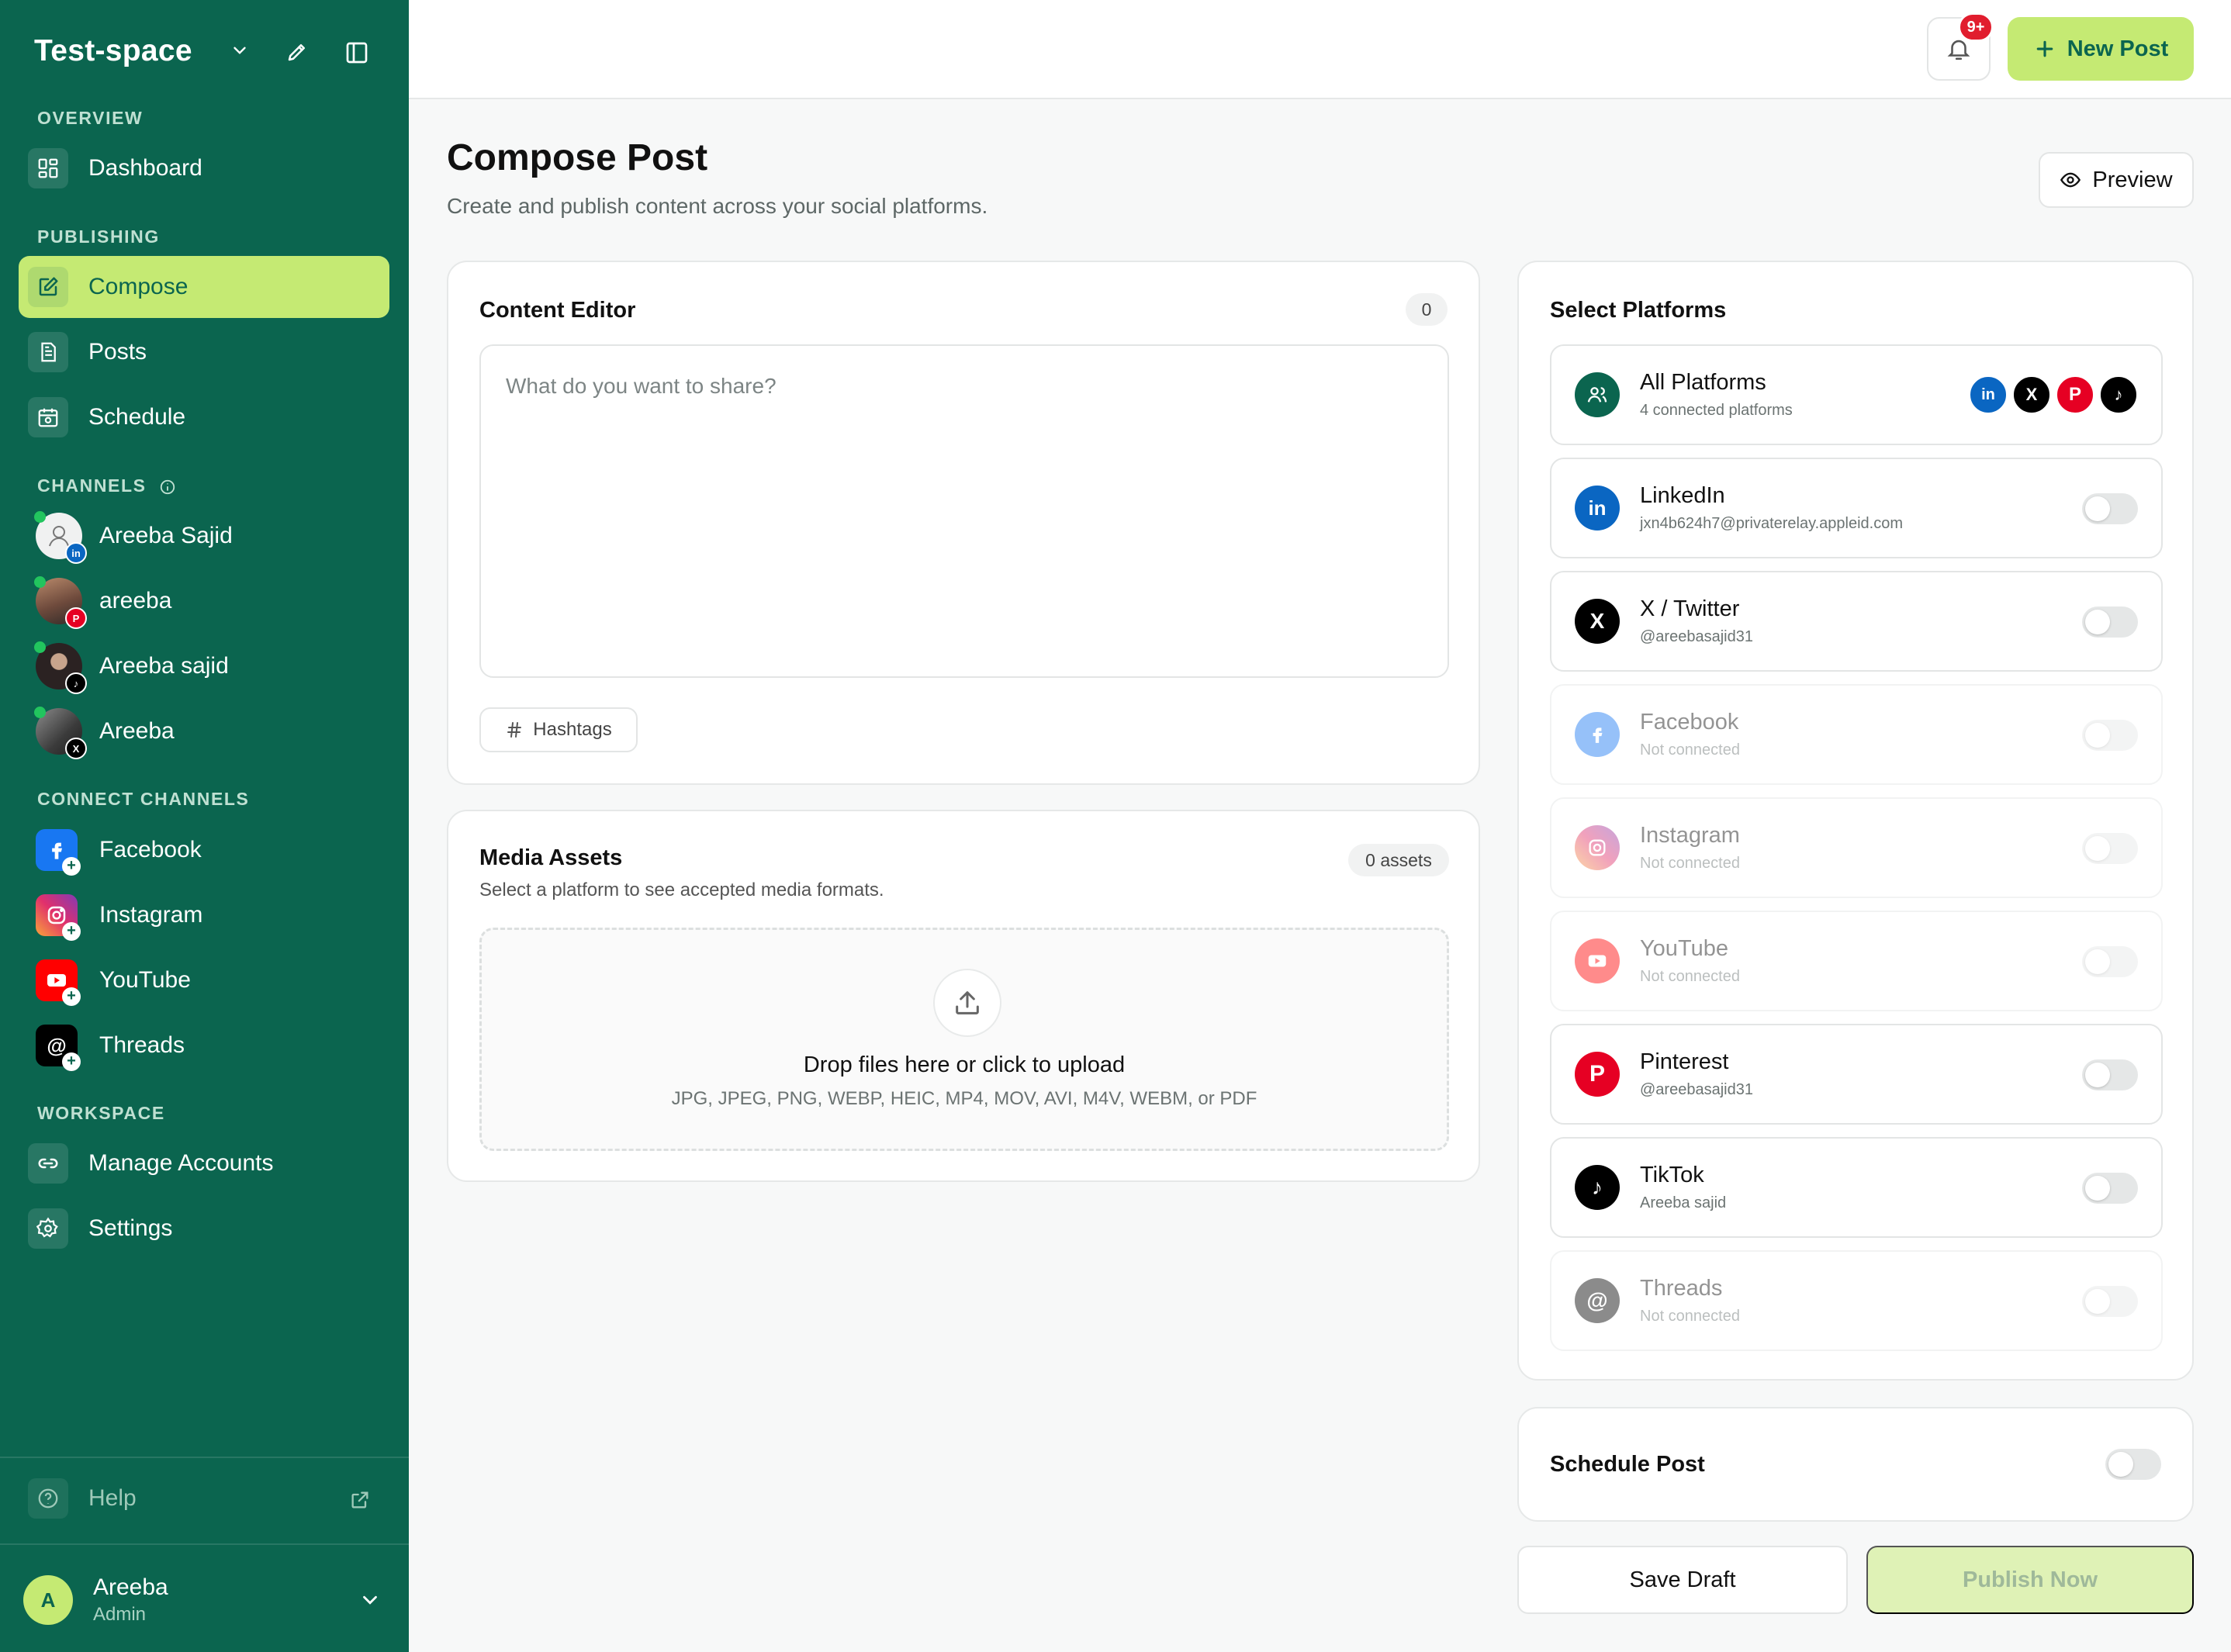 The width and height of the screenshot is (2231, 1652). I want to click on sidebar-item-compose: Compose, so click(204, 287).